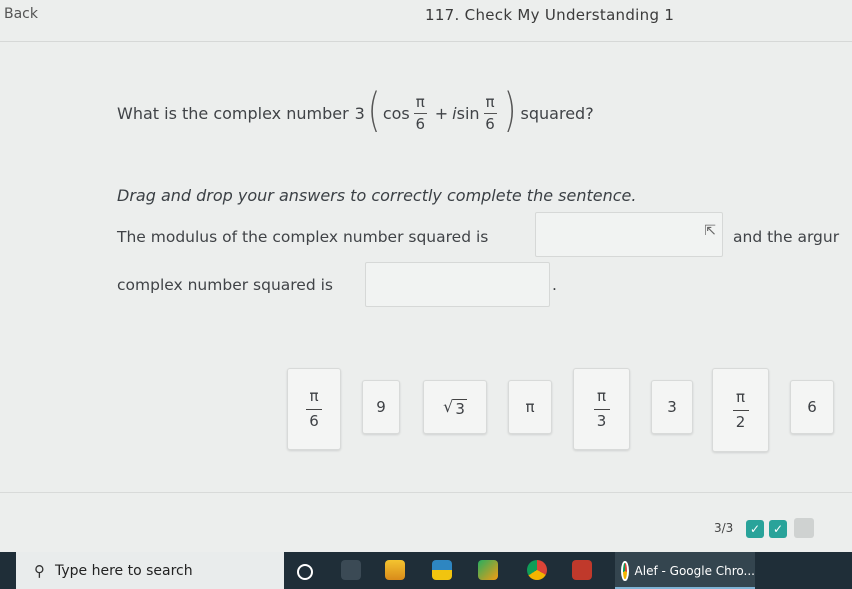 This screenshot has height=589, width=852. I want to click on right-paren: ), so click(509, 110).